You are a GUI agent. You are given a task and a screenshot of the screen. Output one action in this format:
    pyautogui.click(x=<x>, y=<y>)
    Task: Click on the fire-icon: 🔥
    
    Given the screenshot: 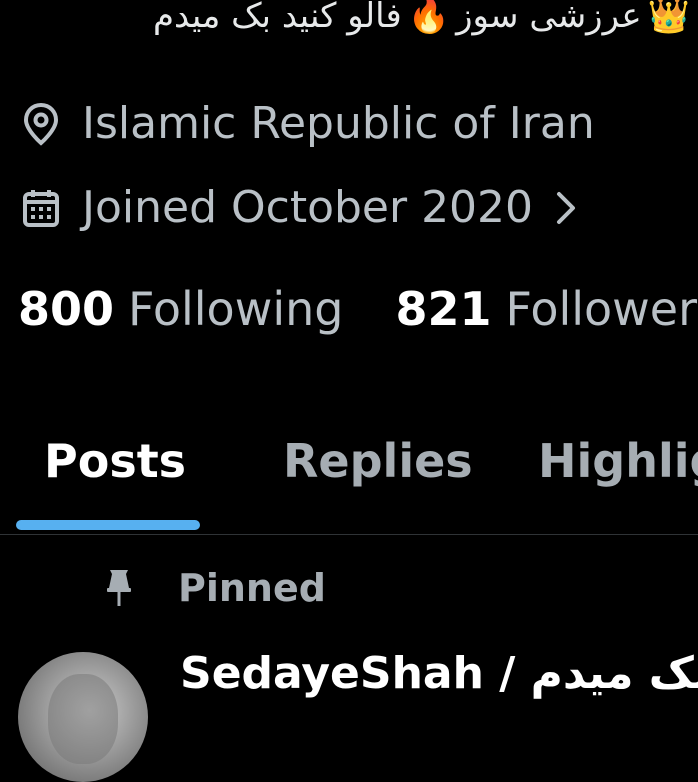 What is the action you would take?
    pyautogui.click(x=429, y=18)
    